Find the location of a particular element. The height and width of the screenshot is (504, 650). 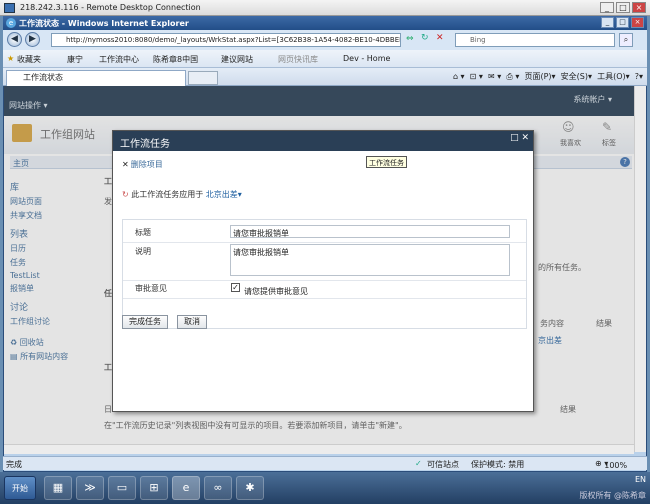

back-icon: ◀ is located at coordinates (14, 39).